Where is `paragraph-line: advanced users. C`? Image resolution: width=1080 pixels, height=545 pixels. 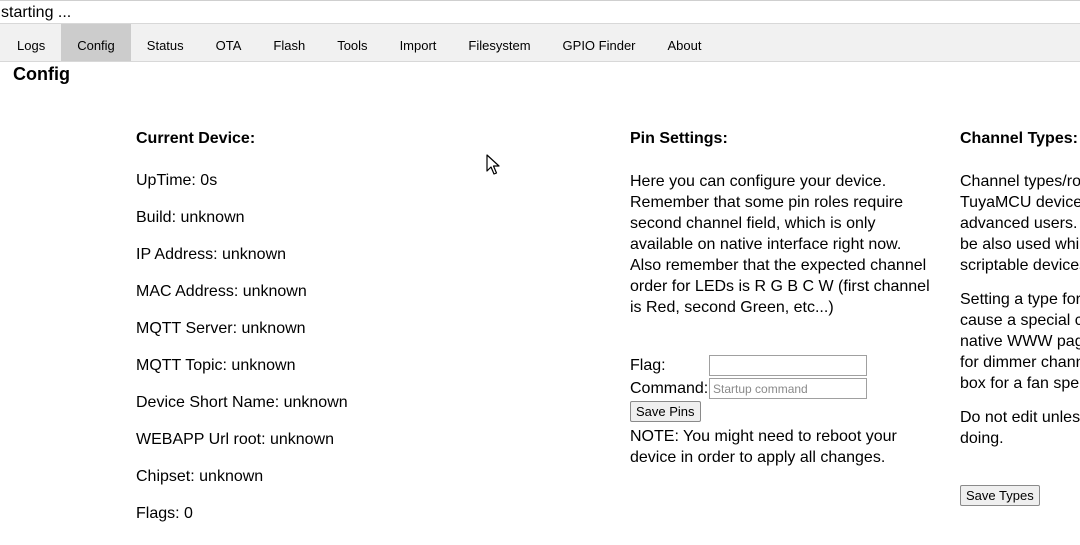
paragraph-line: advanced users. C is located at coordinates (1020, 223).